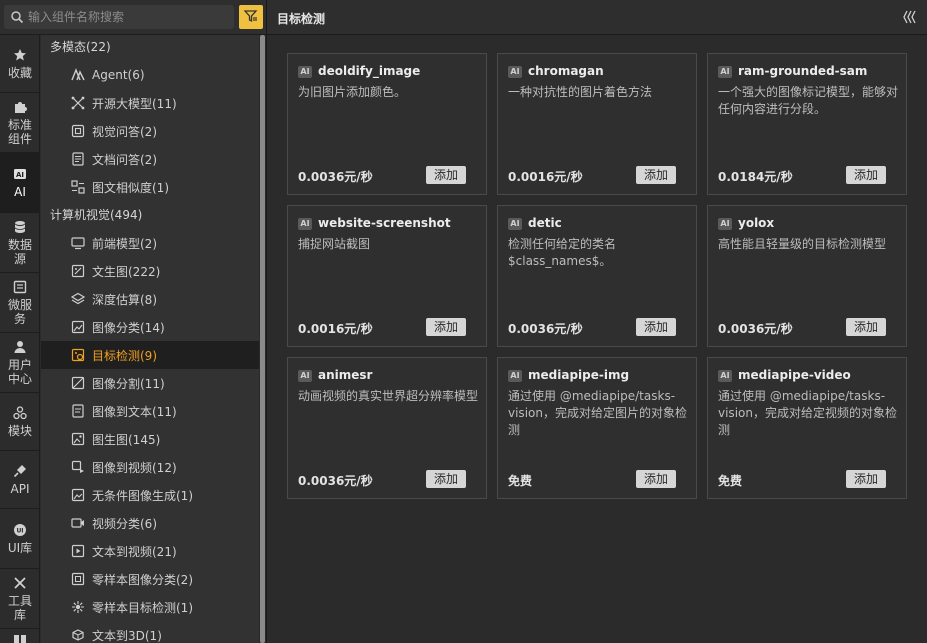 The width and height of the screenshot is (927, 643). I want to click on svg-text: AI, so click(20, 175).